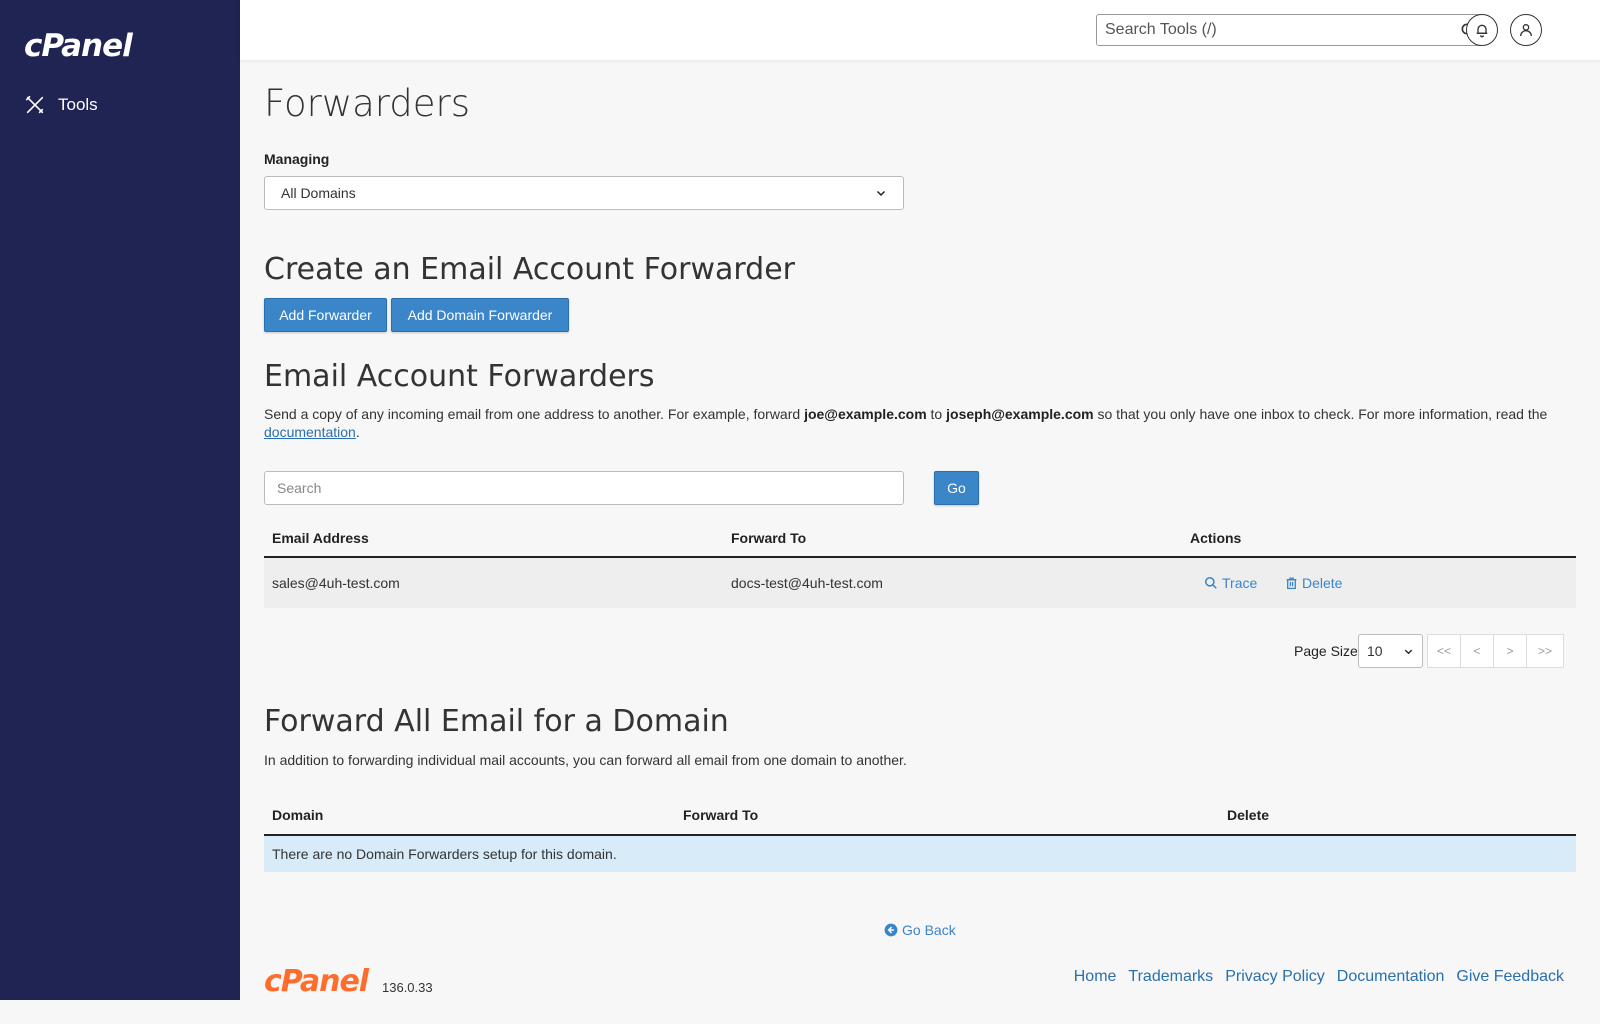 The height and width of the screenshot is (1024, 1600). I want to click on footer-link-documentation: Documentation, so click(1391, 977).